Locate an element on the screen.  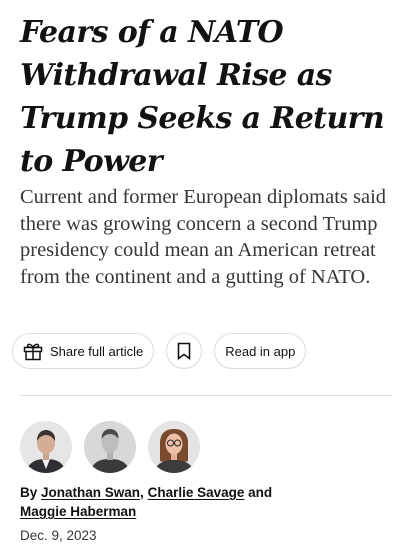
avatar-jonathan-swan is located at coordinates (46, 447).